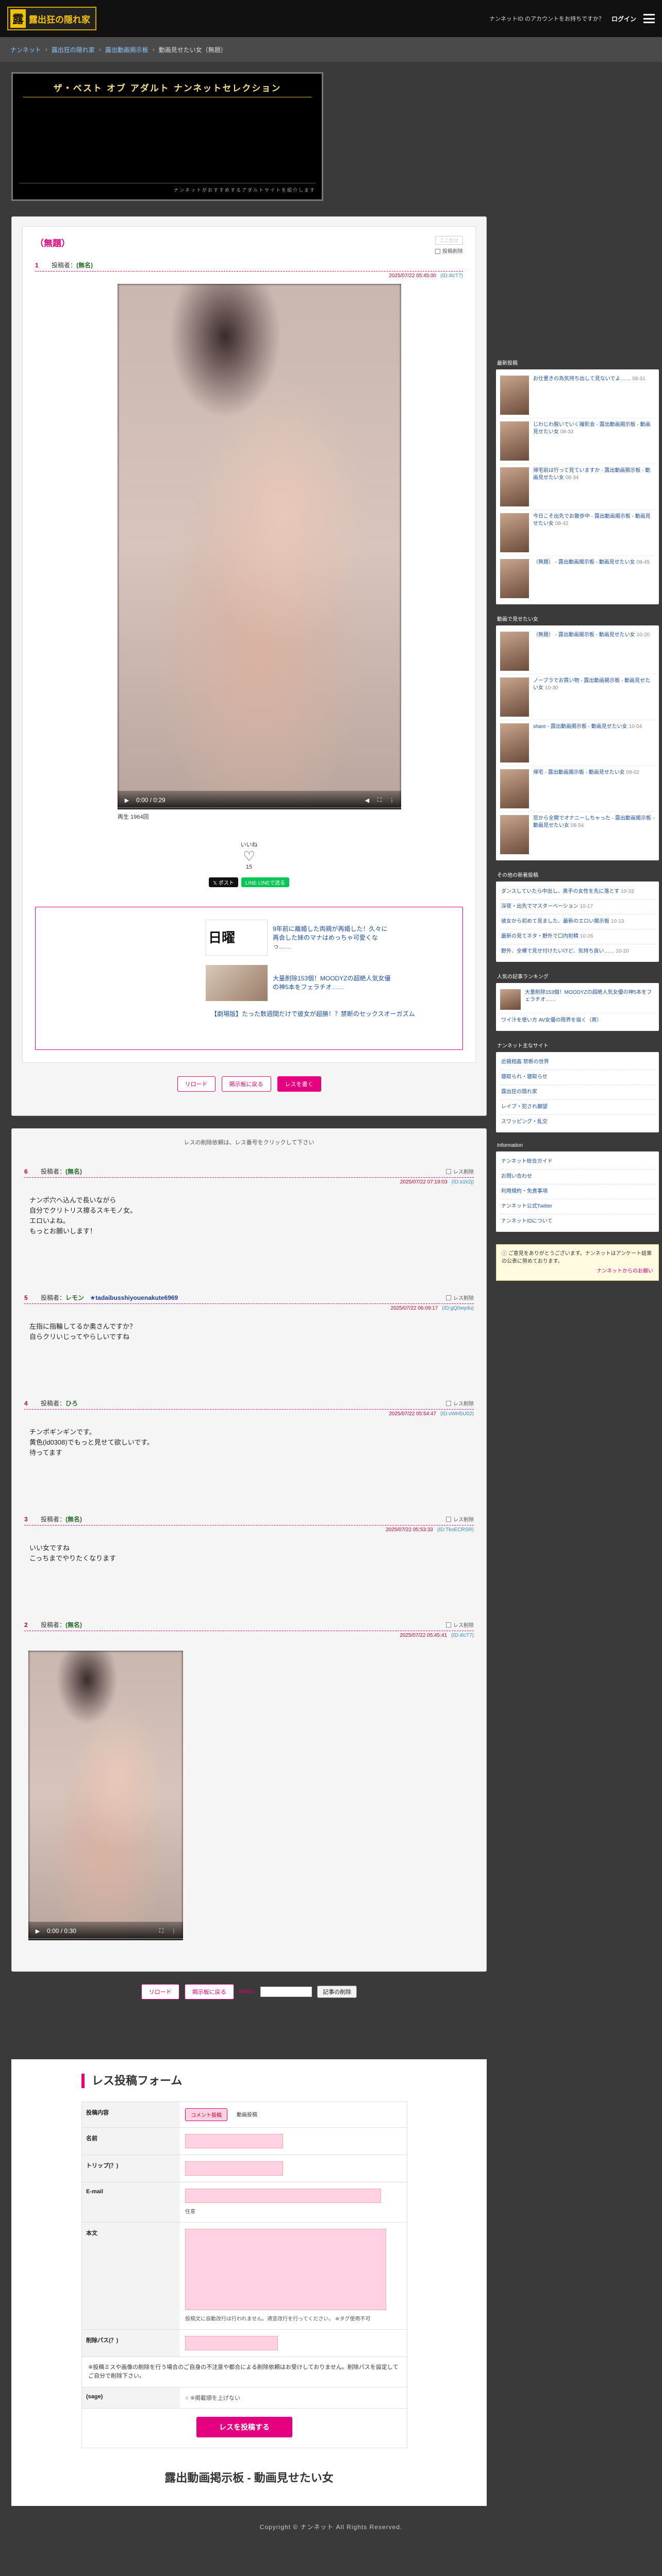 The height and width of the screenshot is (2576, 662). I want to click on only-here-button: ここだけ, so click(449, 240).